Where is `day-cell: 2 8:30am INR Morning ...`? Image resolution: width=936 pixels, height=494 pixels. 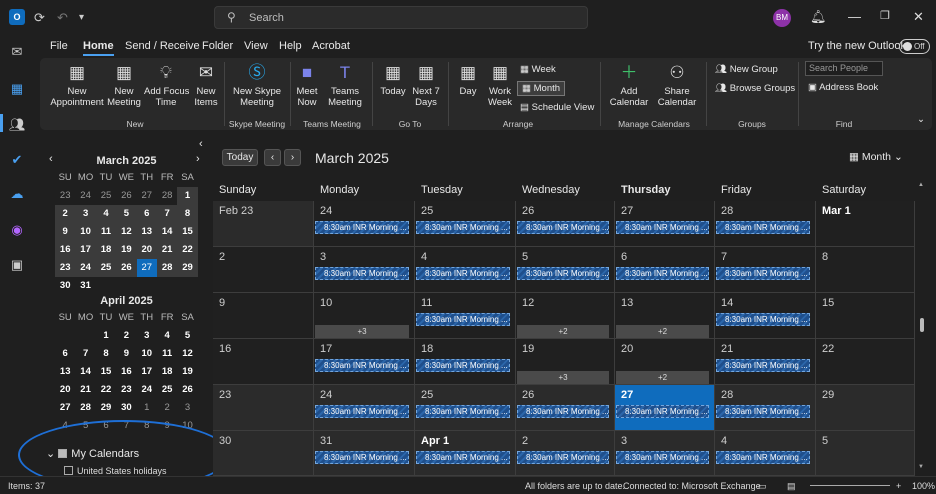
day-cell: 2 8:30am INR Morning ... is located at coordinates (565, 453).